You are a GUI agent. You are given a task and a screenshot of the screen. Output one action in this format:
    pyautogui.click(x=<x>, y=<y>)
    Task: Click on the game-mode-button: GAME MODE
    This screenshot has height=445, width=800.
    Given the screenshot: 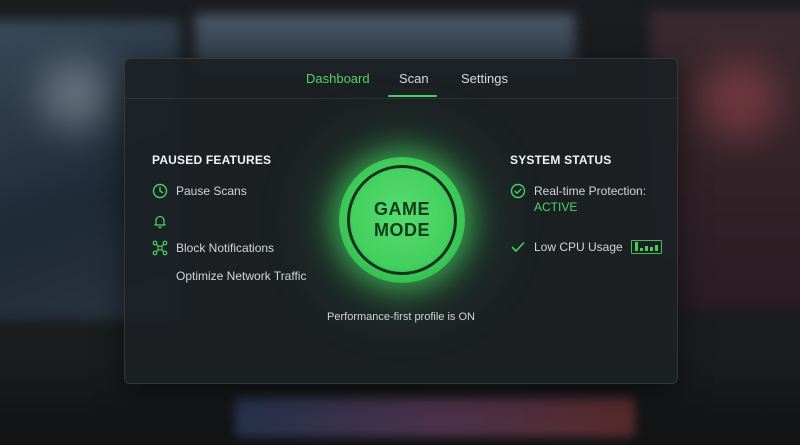 What is the action you would take?
    pyautogui.click(x=402, y=220)
    